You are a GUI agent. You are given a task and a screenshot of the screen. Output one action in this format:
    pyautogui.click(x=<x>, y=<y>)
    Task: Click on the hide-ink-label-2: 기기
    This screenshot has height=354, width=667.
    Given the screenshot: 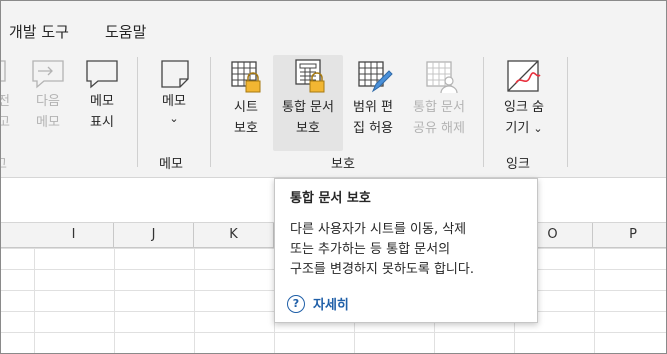 What is the action you would take?
    pyautogui.click(x=517, y=128)
    